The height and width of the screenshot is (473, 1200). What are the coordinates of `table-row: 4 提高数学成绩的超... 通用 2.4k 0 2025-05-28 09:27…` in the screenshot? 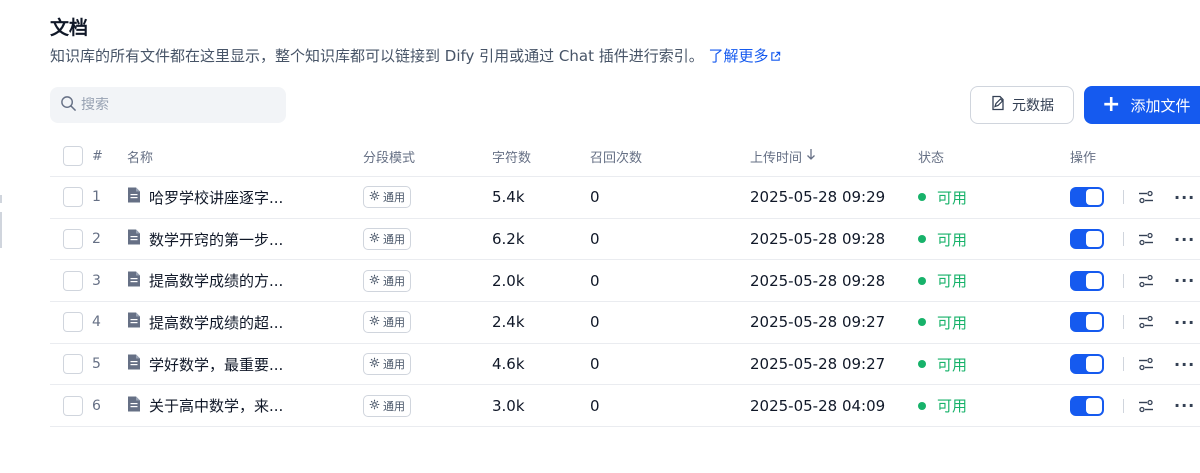 It's located at (625, 323).